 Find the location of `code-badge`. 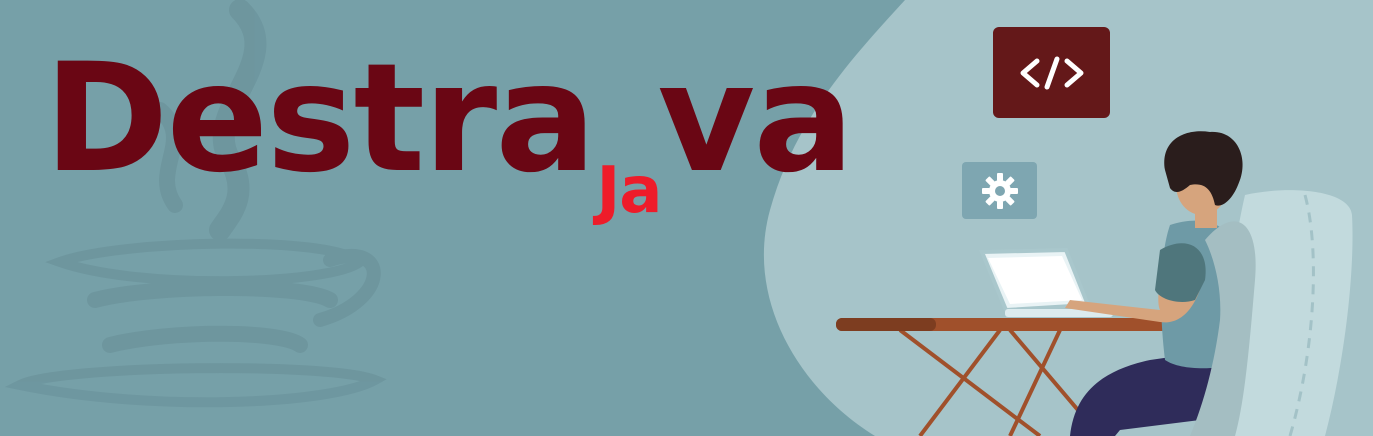

code-badge is located at coordinates (1051, 72).